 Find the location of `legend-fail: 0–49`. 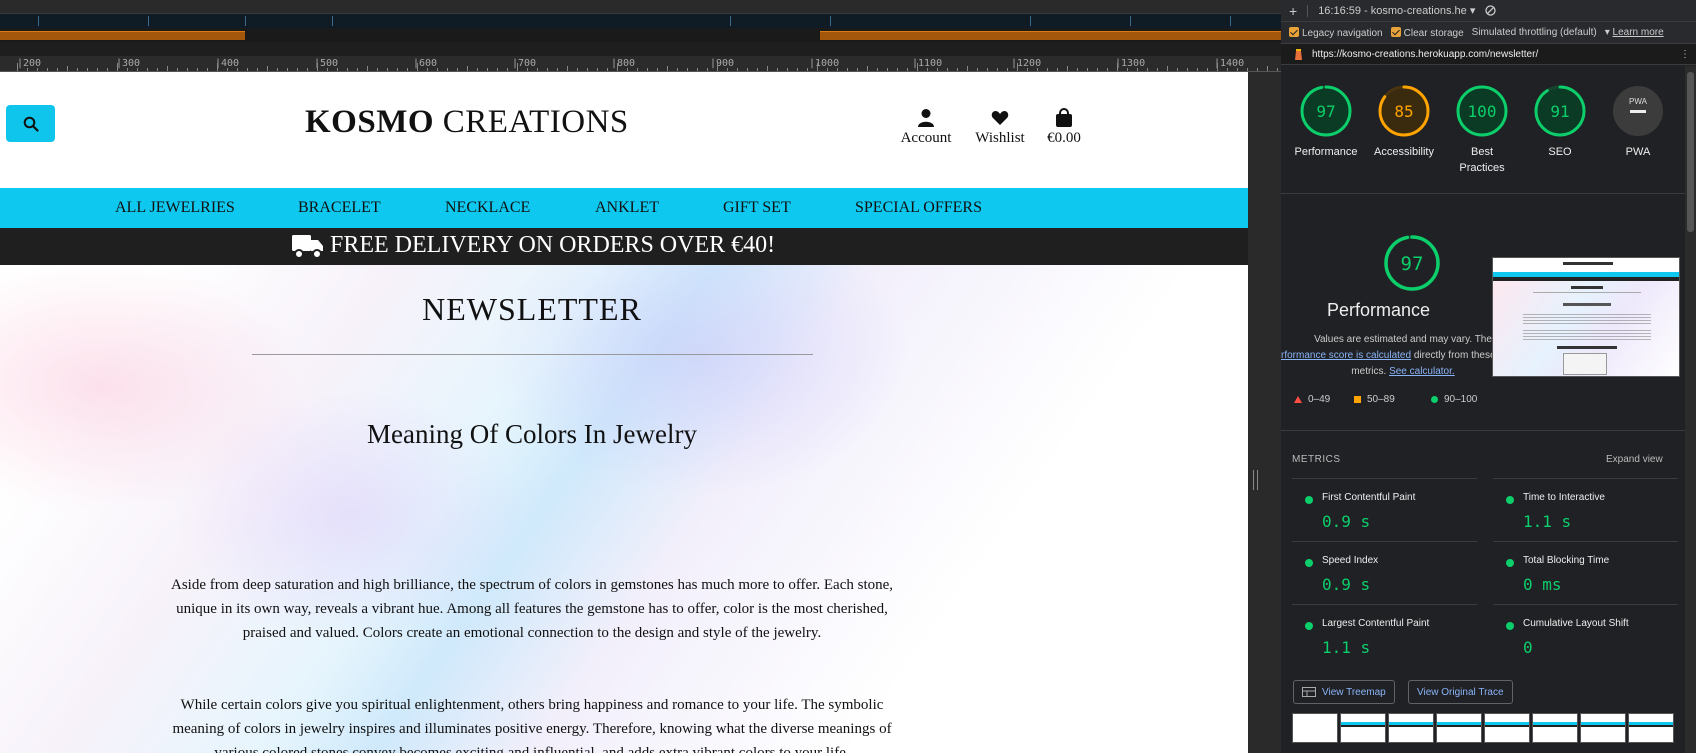

legend-fail: 0–49 is located at coordinates (1312, 399).